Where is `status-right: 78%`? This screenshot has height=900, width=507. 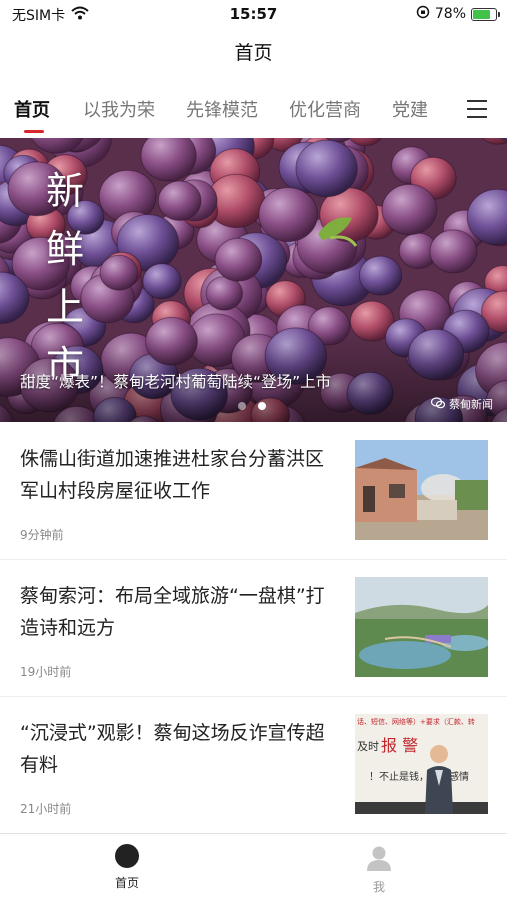 status-right: 78% is located at coordinates (458, 14).